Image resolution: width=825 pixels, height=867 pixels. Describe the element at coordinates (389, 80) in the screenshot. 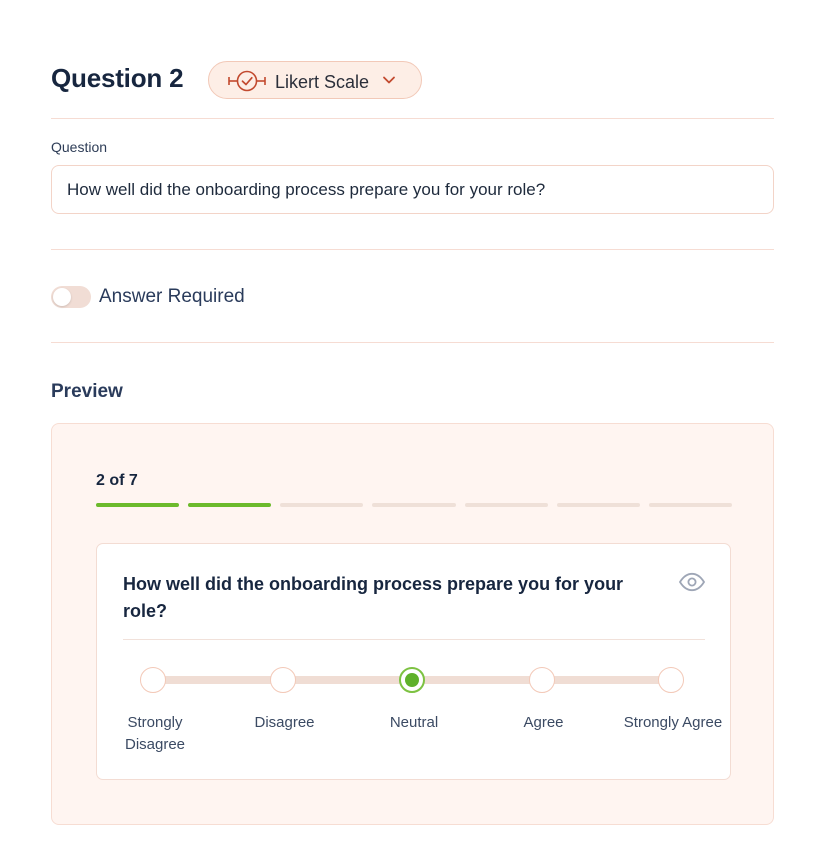

I see `chevron-down-icon` at that location.